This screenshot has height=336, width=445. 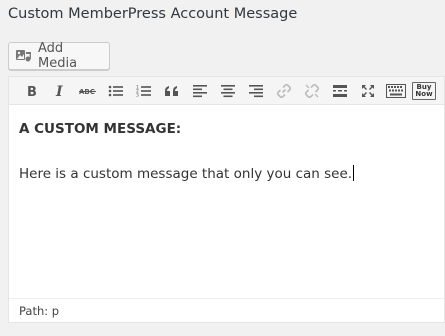 I want to click on fullscreen-button, so click(x=368, y=91).